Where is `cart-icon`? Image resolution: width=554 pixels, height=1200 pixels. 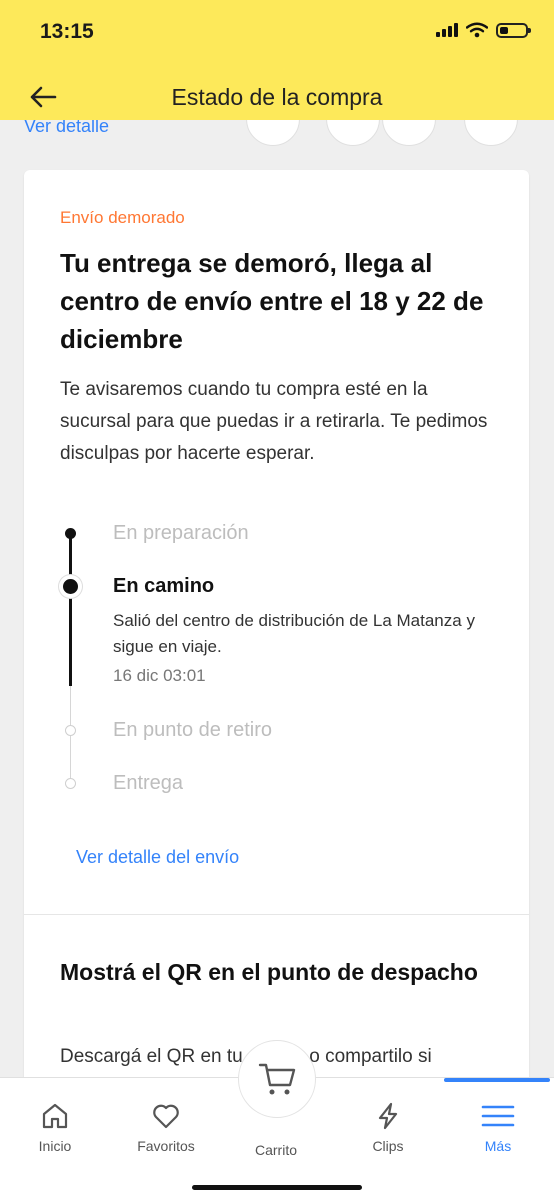
cart-icon is located at coordinates (277, 1079).